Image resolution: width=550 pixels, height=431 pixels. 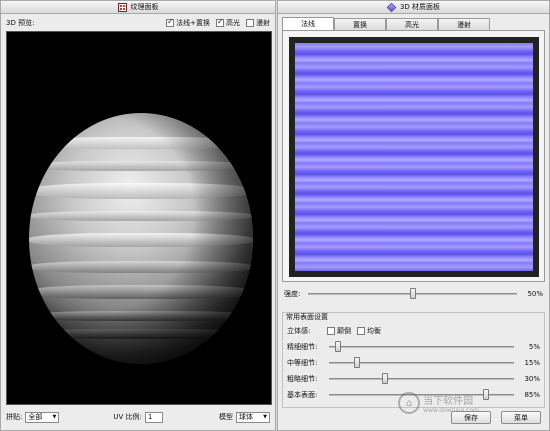 I want to click on texture-icon, so click(x=122, y=7).